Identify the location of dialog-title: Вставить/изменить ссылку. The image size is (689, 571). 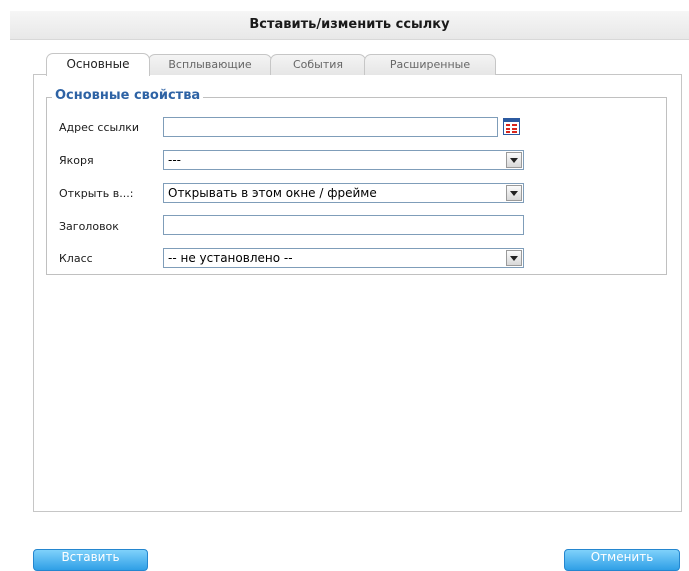
(349, 24).